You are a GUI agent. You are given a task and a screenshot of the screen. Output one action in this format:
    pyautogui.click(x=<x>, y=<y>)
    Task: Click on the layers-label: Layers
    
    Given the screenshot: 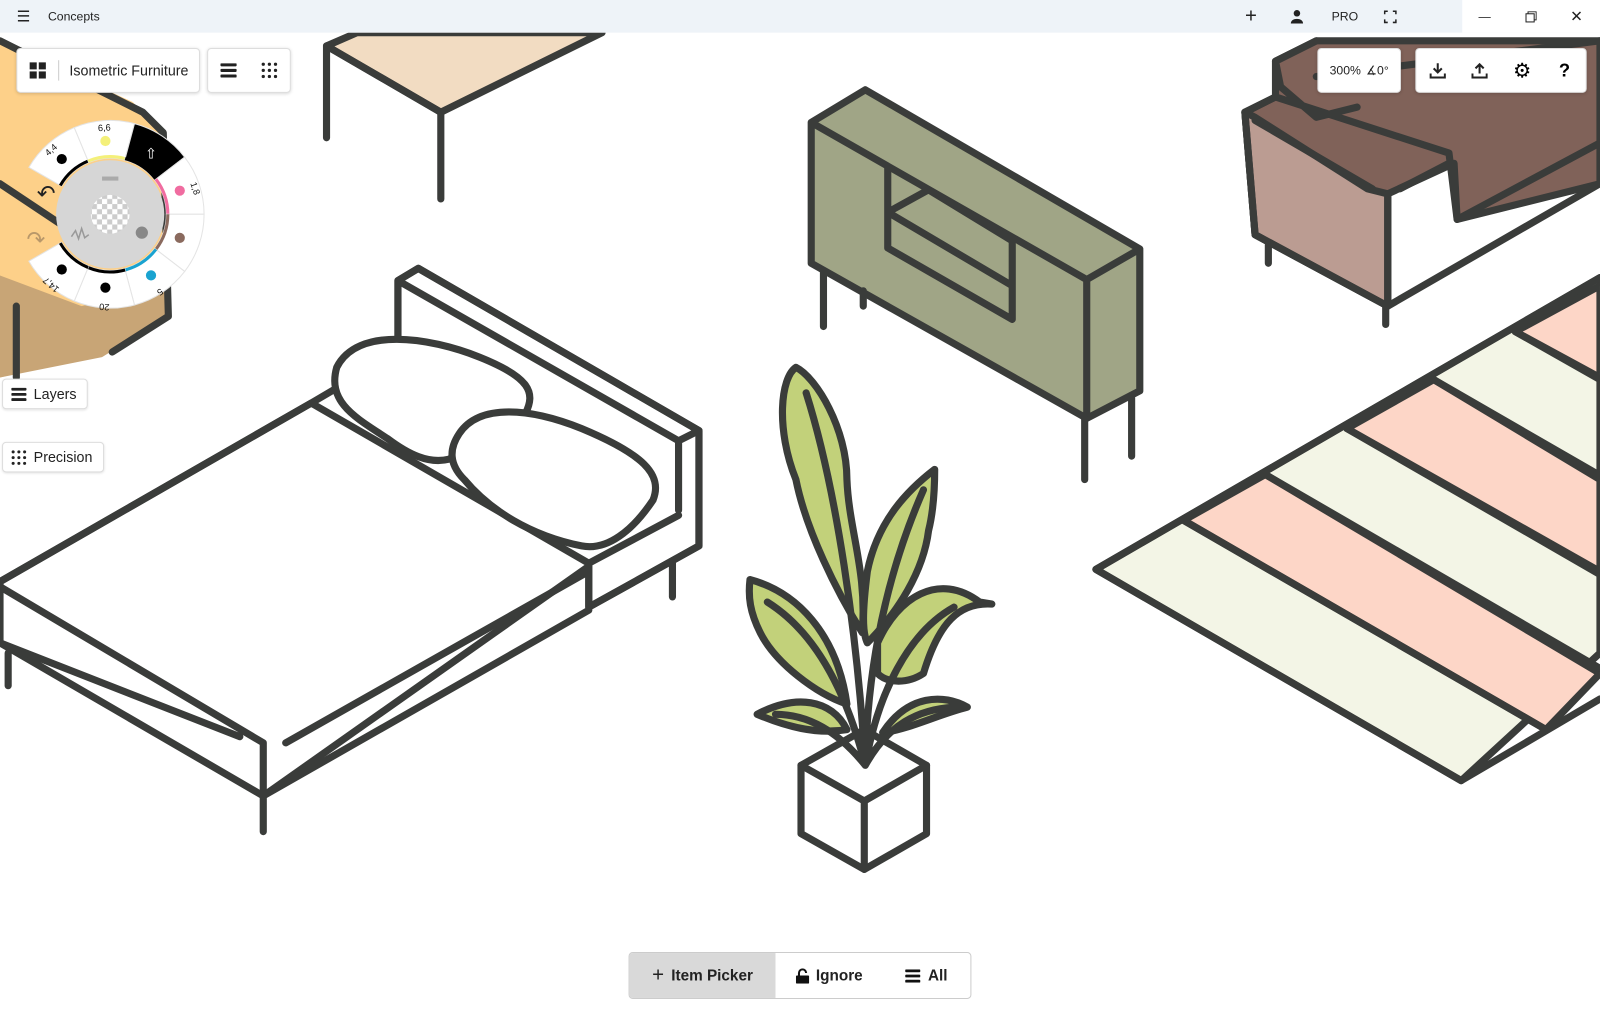 What is the action you would take?
    pyautogui.click(x=55, y=394)
    